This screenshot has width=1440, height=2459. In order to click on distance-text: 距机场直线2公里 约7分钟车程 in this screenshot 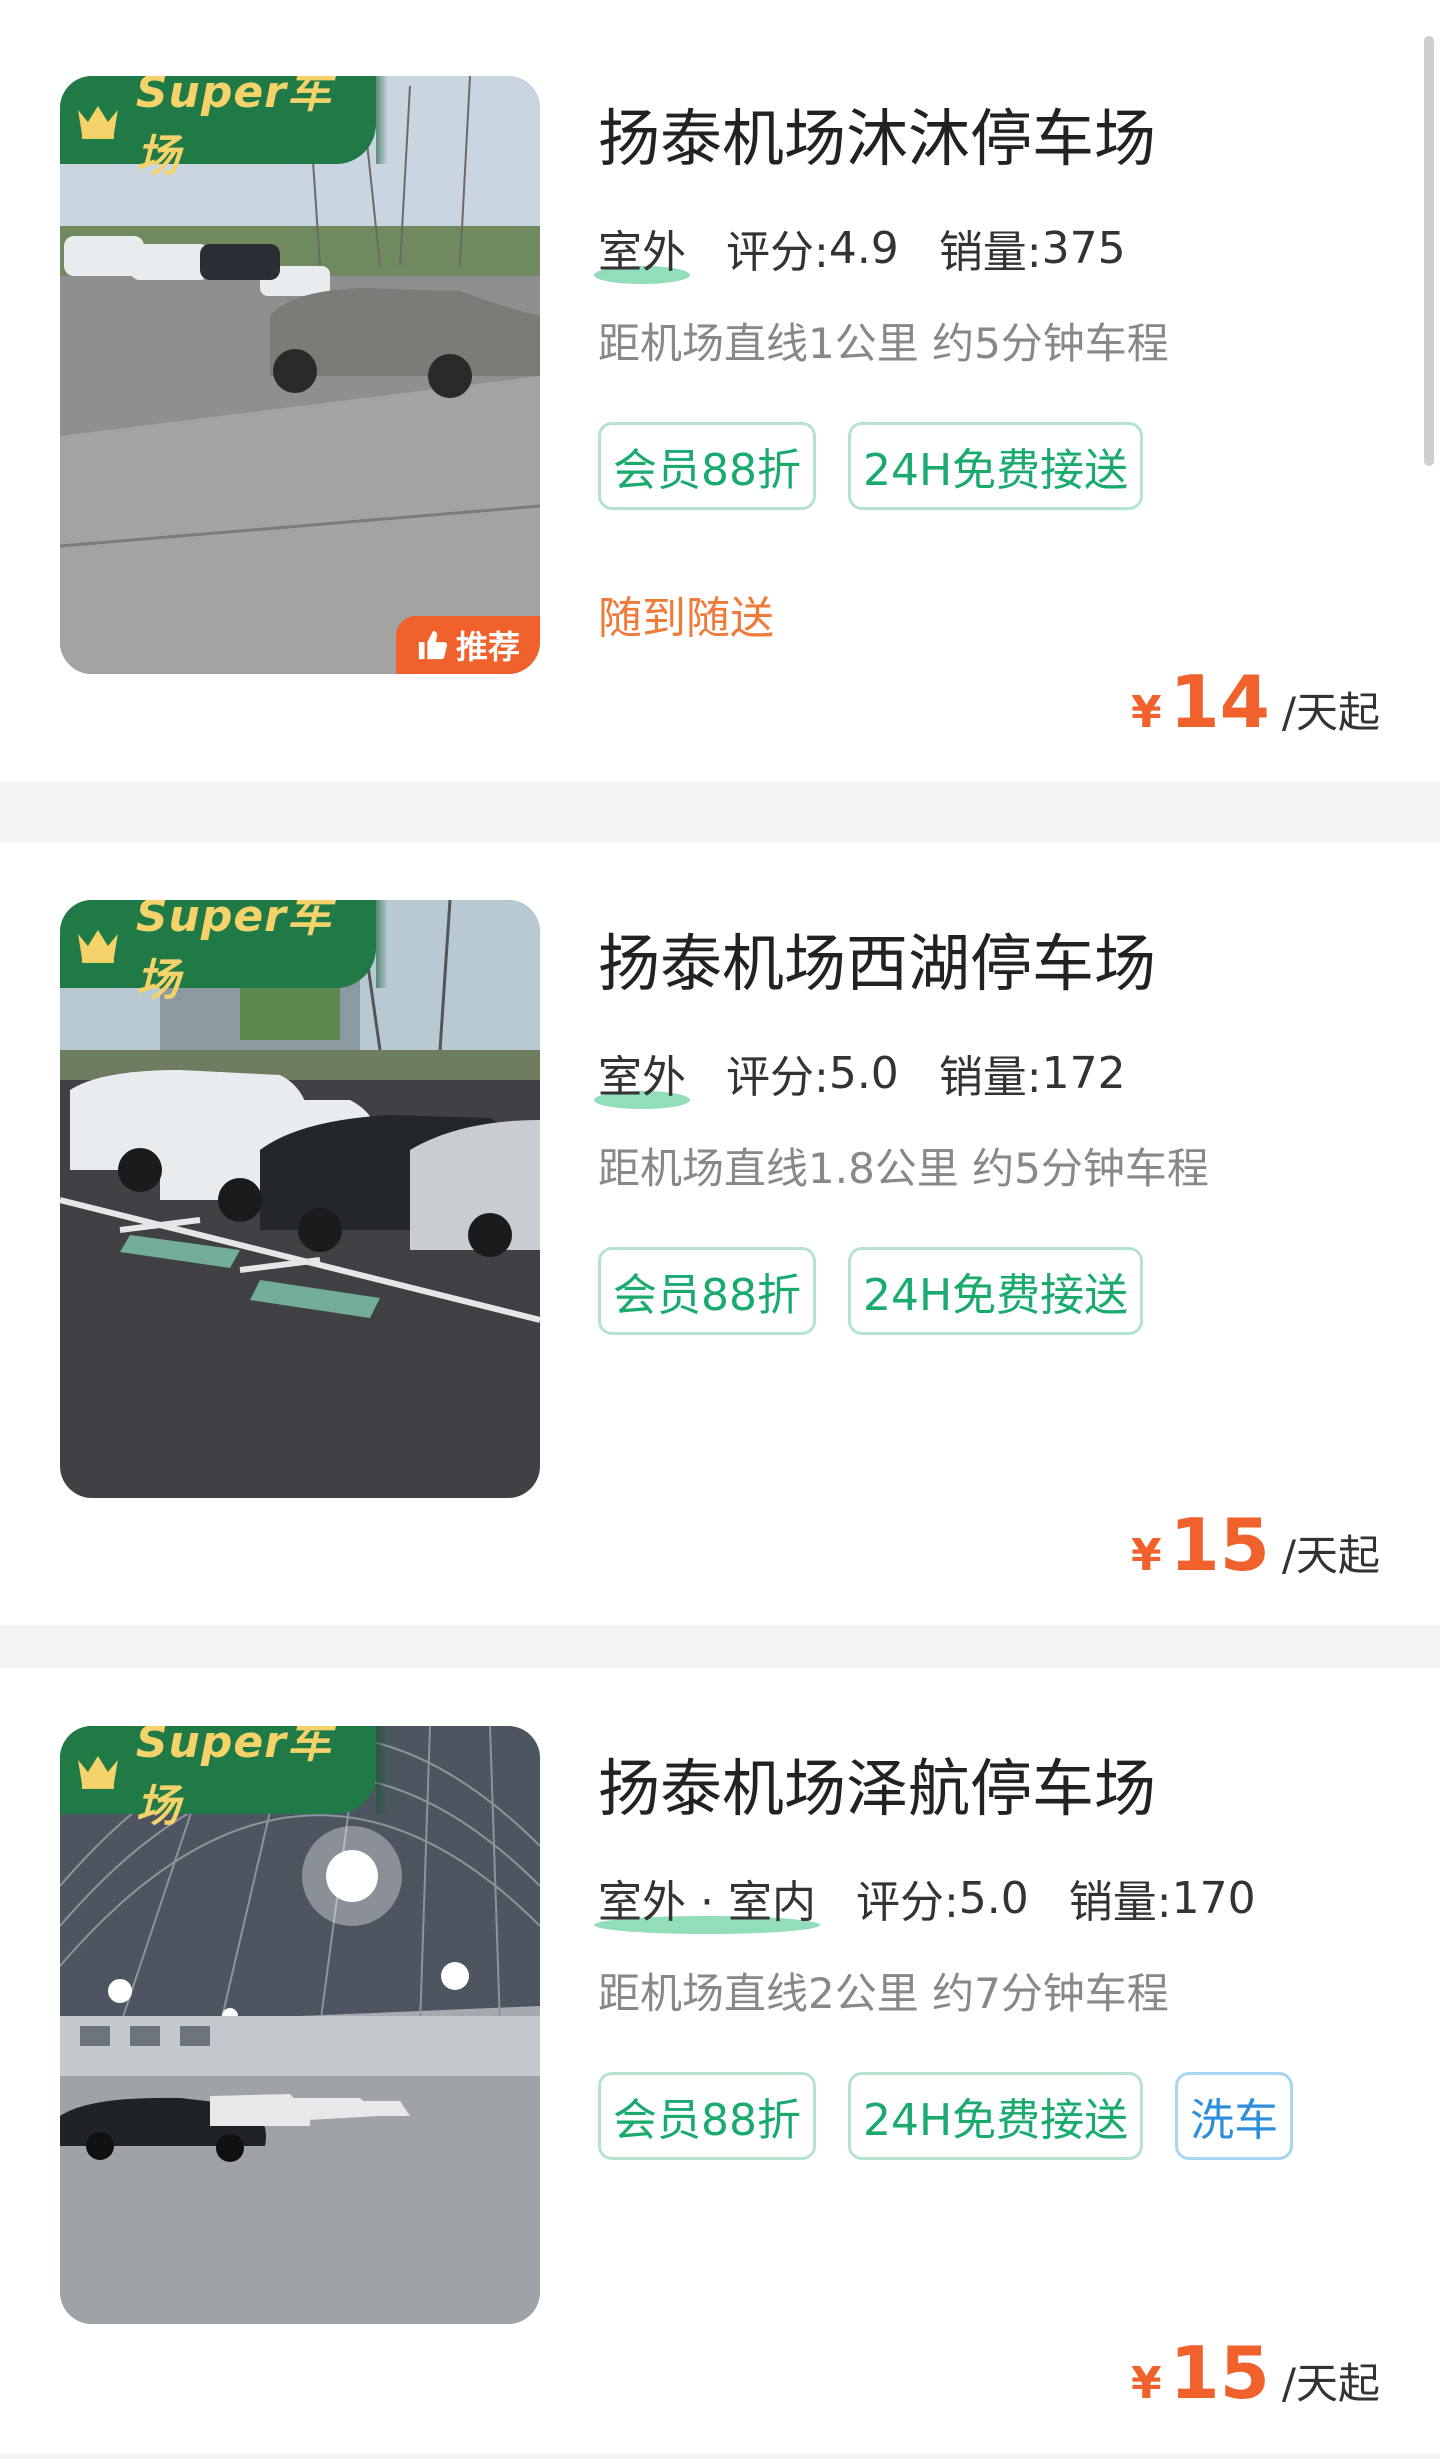, I will do `click(883, 1993)`.